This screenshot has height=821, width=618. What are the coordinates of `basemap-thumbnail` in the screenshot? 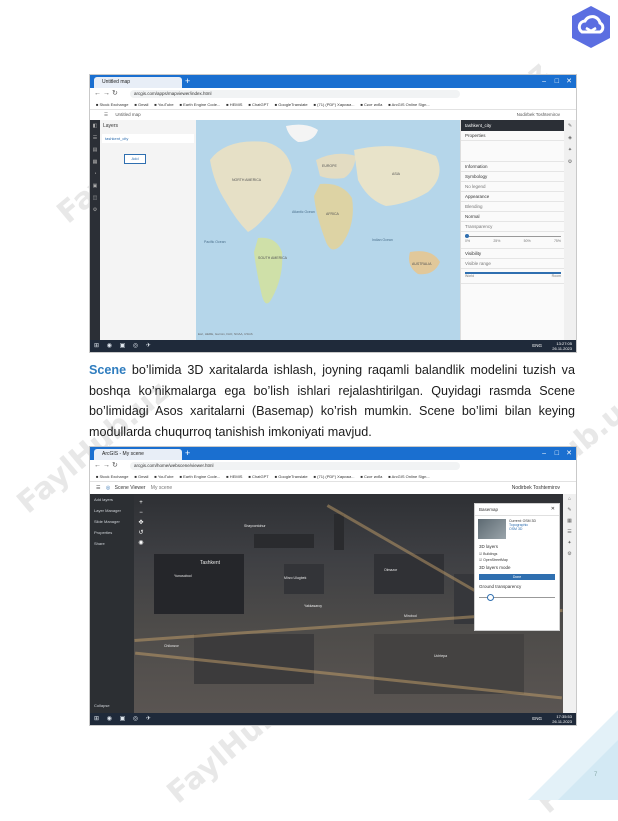 It's located at (492, 529).